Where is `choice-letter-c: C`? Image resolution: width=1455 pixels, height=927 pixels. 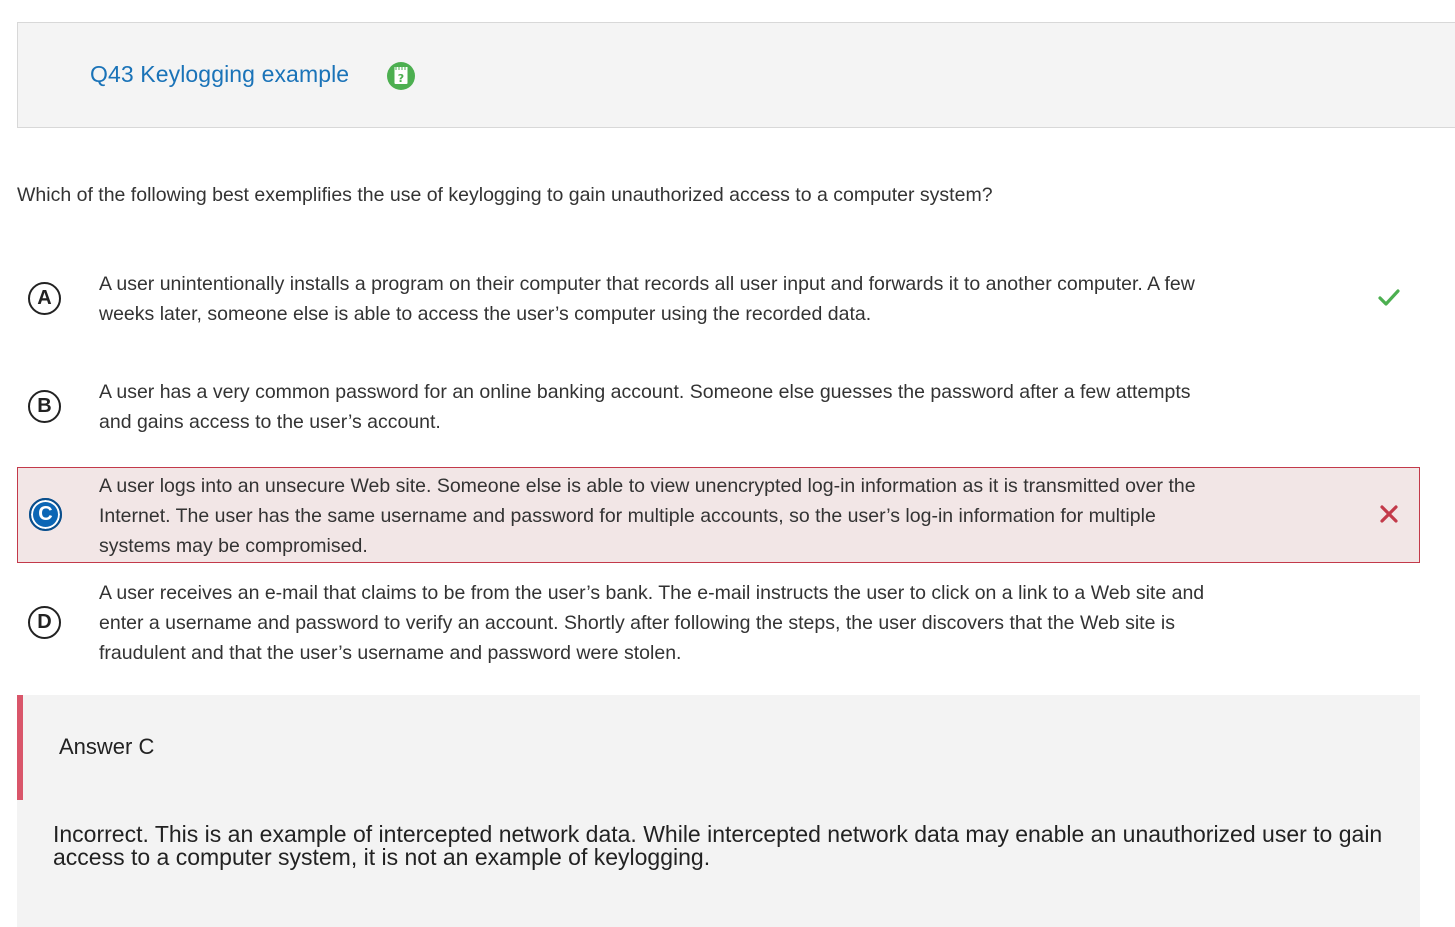 choice-letter-c: C is located at coordinates (45, 514).